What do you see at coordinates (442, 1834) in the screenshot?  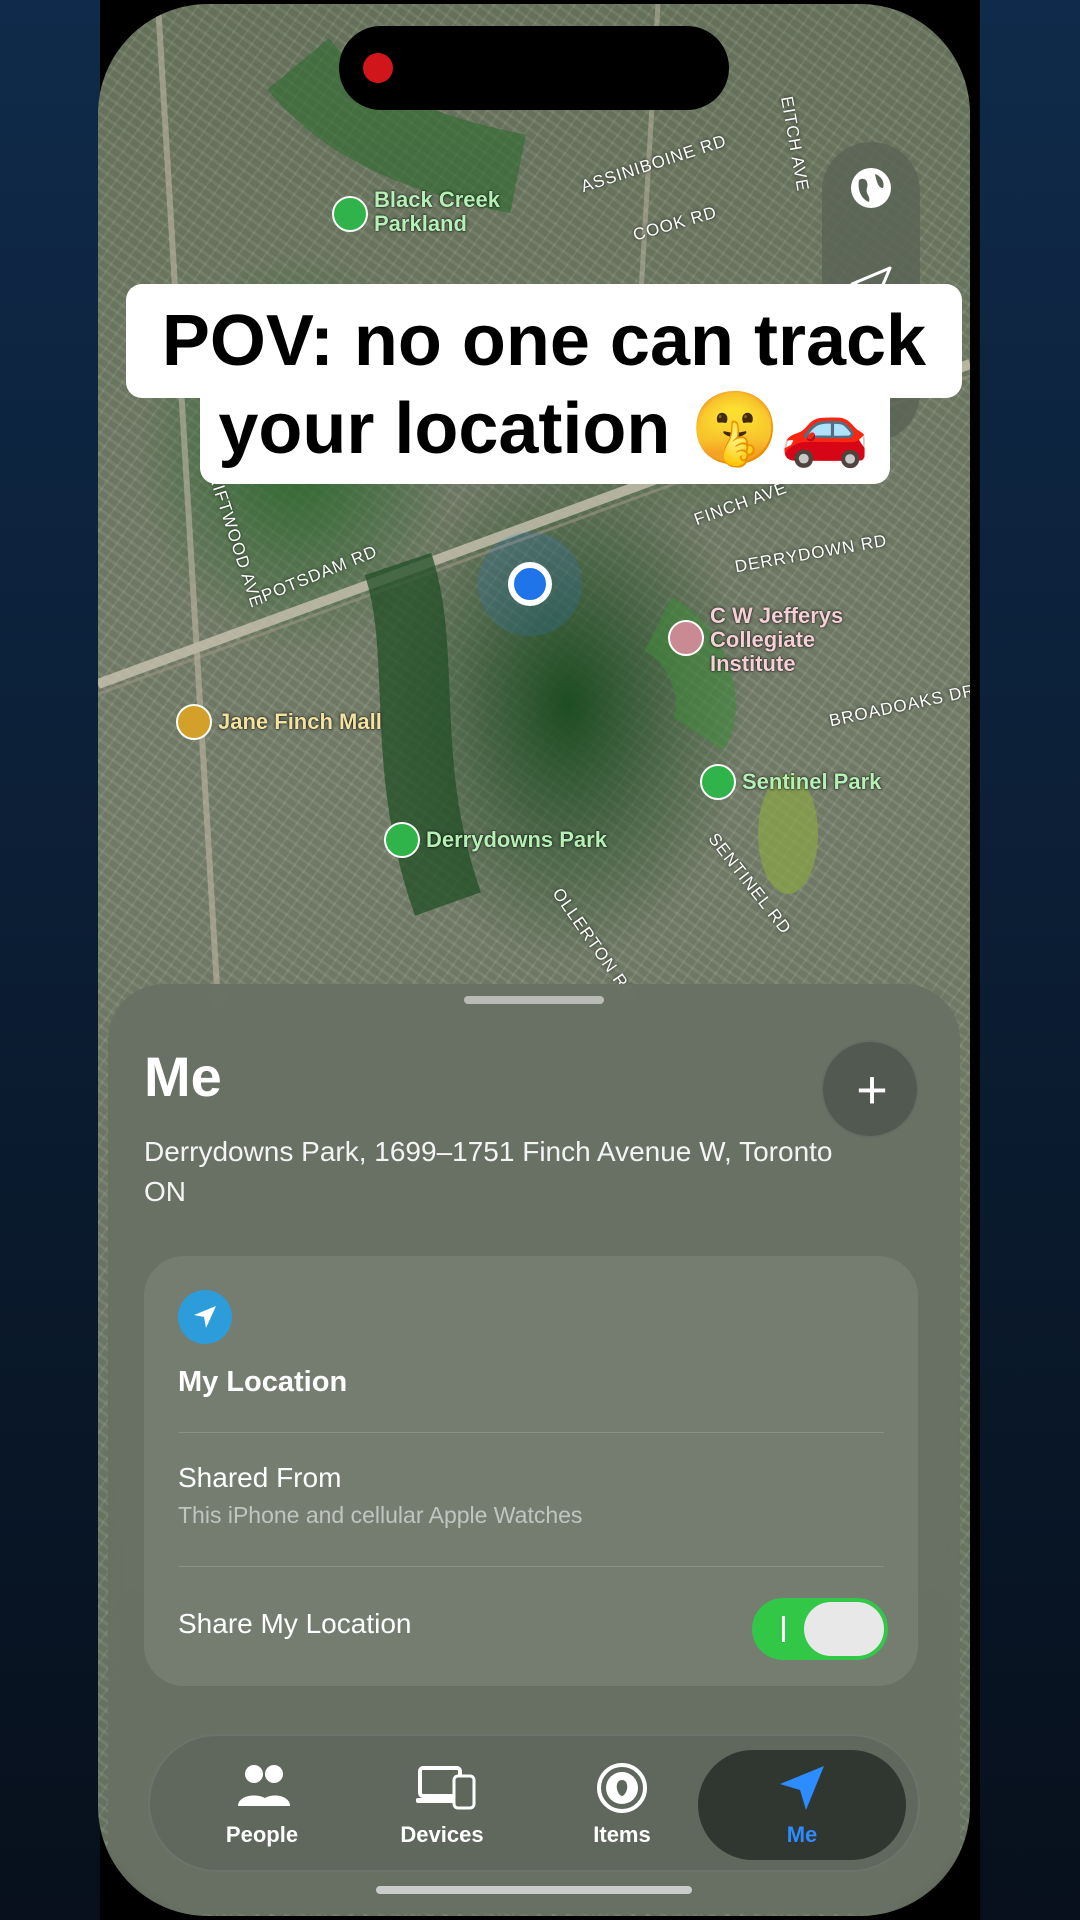 I see `tab-label: Devices` at bounding box center [442, 1834].